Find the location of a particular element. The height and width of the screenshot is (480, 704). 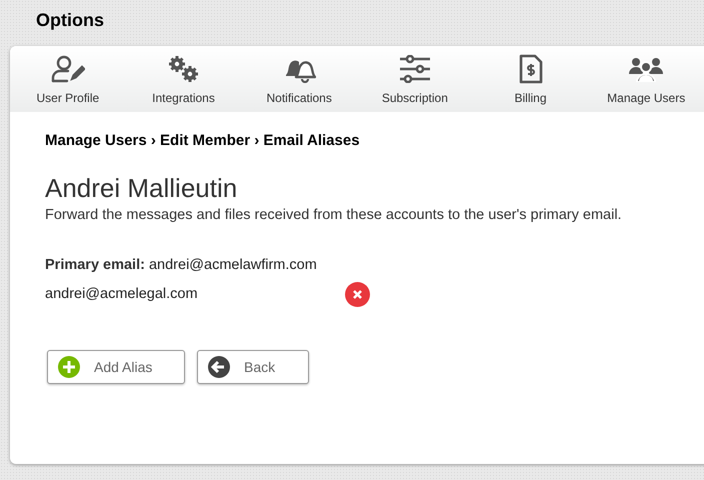

tab: Billing is located at coordinates (530, 79).